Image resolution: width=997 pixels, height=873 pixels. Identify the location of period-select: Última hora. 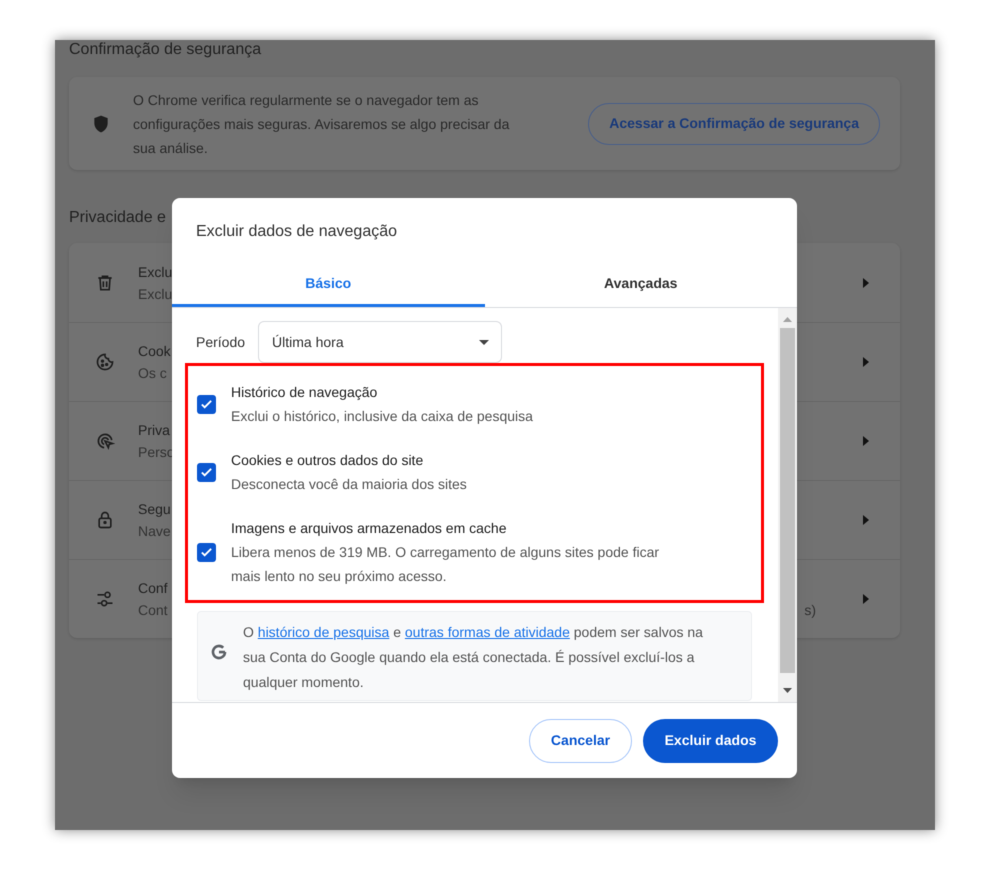
(380, 342).